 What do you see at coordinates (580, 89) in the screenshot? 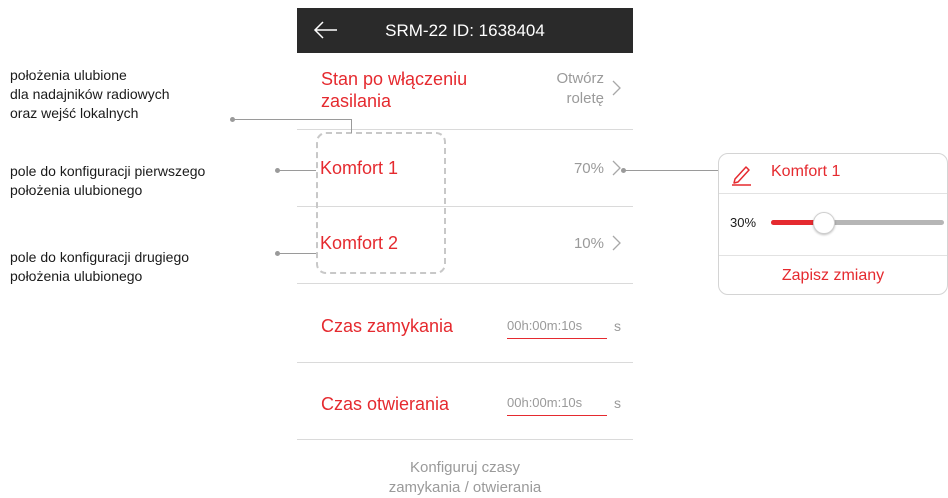
I see `power-on-state-value: Otwórz roletę` at bounding box center [580, 89].